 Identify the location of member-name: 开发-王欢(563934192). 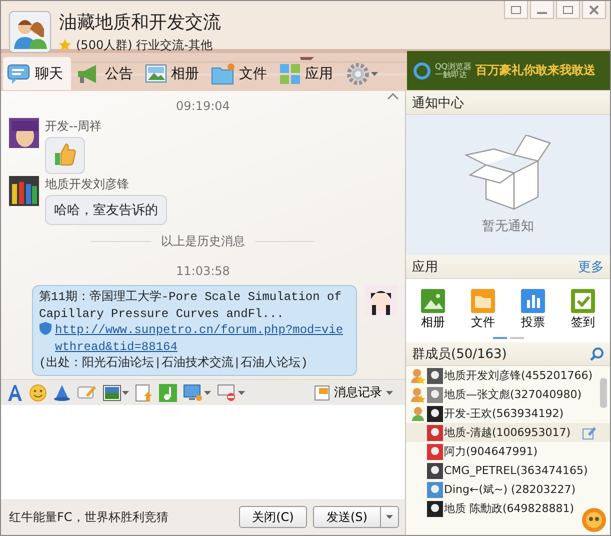
(504, 413).